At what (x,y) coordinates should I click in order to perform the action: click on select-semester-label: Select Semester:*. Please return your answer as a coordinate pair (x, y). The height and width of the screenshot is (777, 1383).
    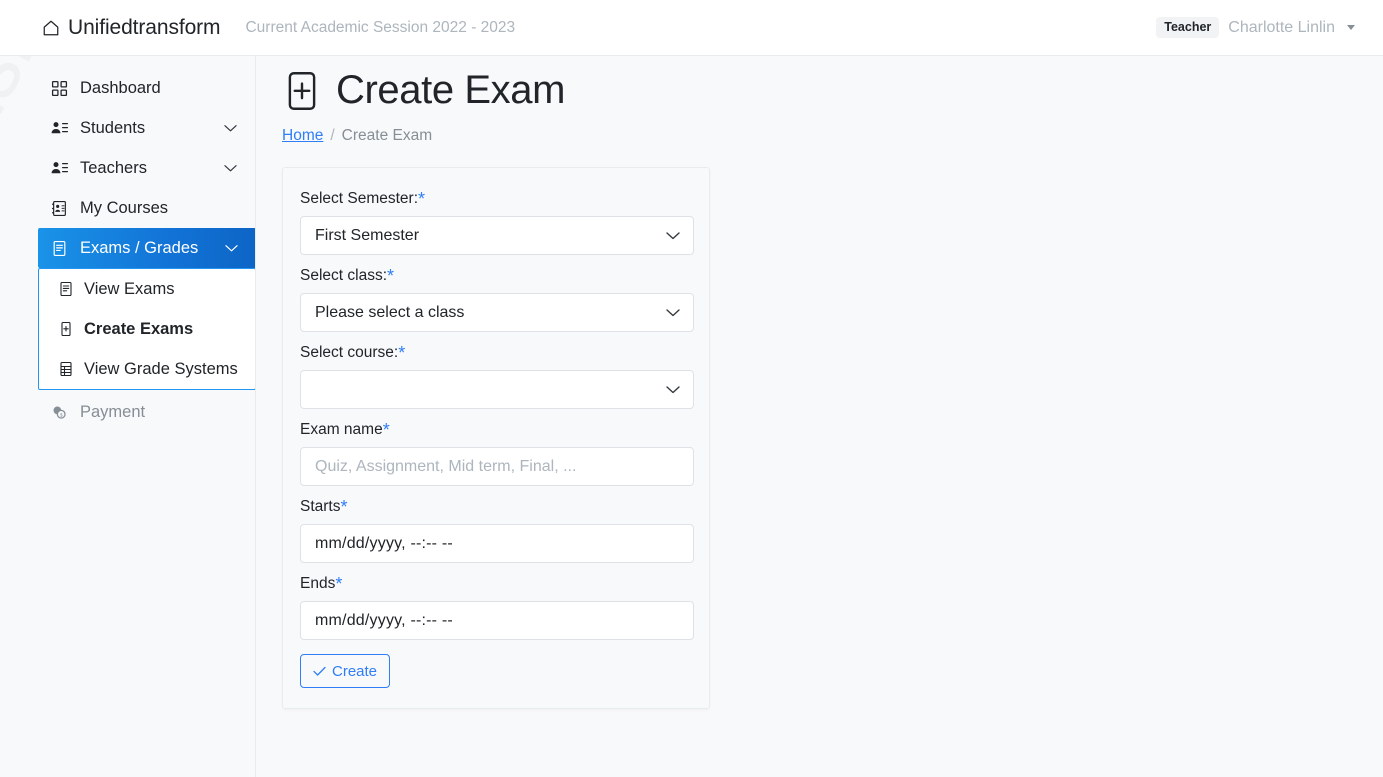
    Looking at the image, I should click on (496, 199).